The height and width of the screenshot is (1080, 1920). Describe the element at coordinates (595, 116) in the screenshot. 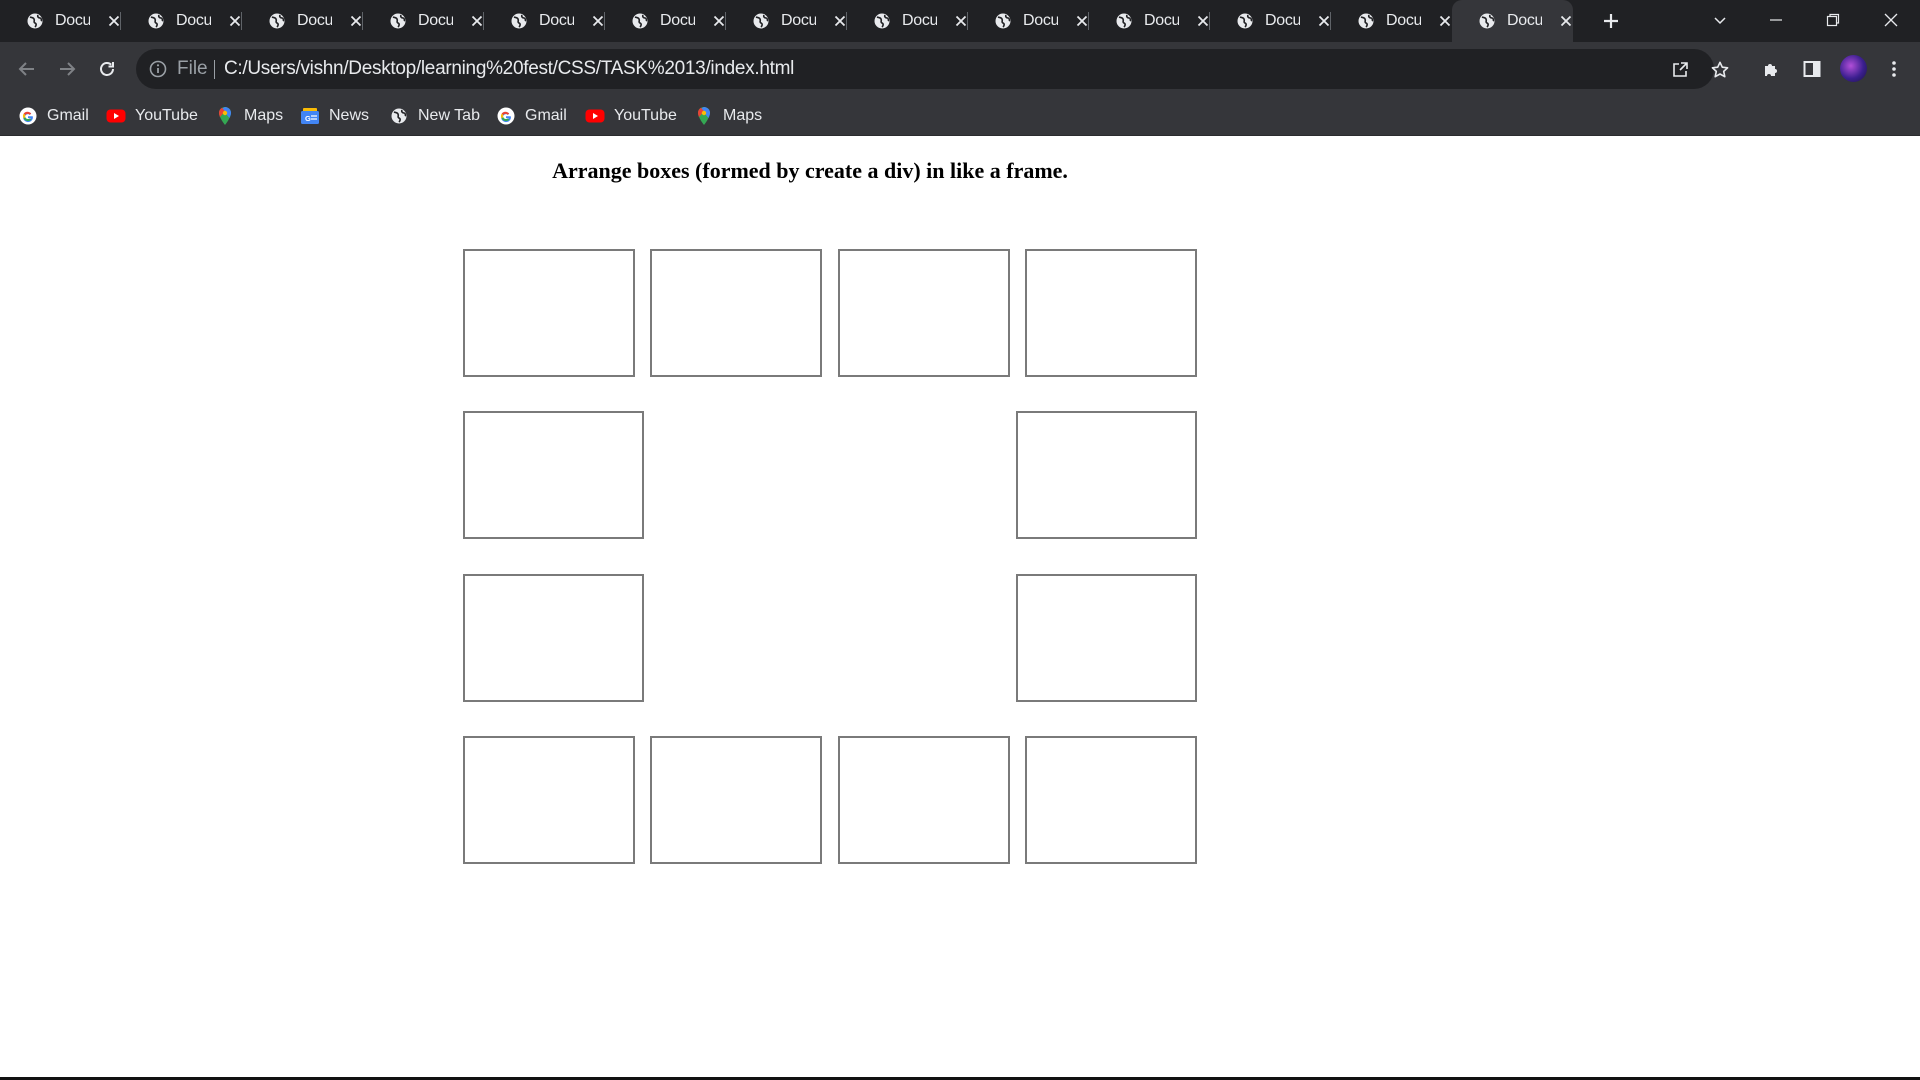

I see `youtube-icon` at that location.